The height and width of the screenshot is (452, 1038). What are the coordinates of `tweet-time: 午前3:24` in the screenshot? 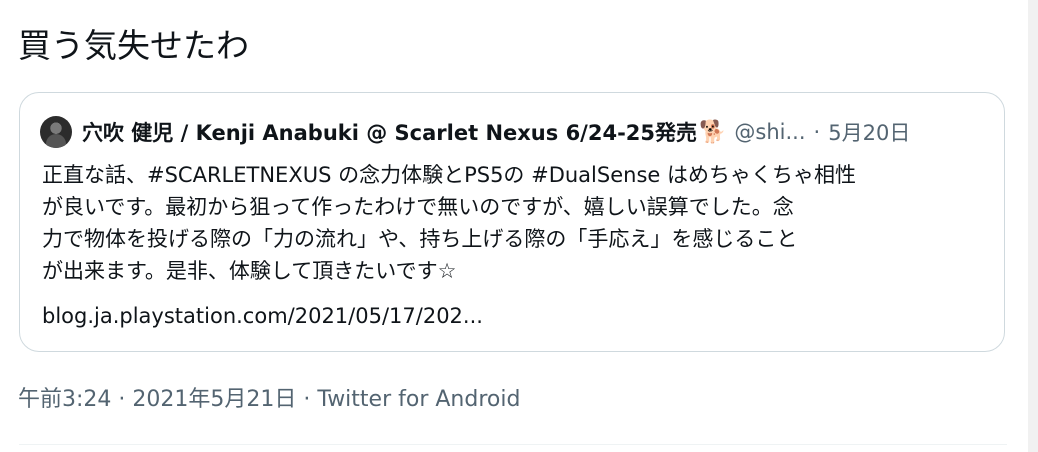 It's located at (64, 399).